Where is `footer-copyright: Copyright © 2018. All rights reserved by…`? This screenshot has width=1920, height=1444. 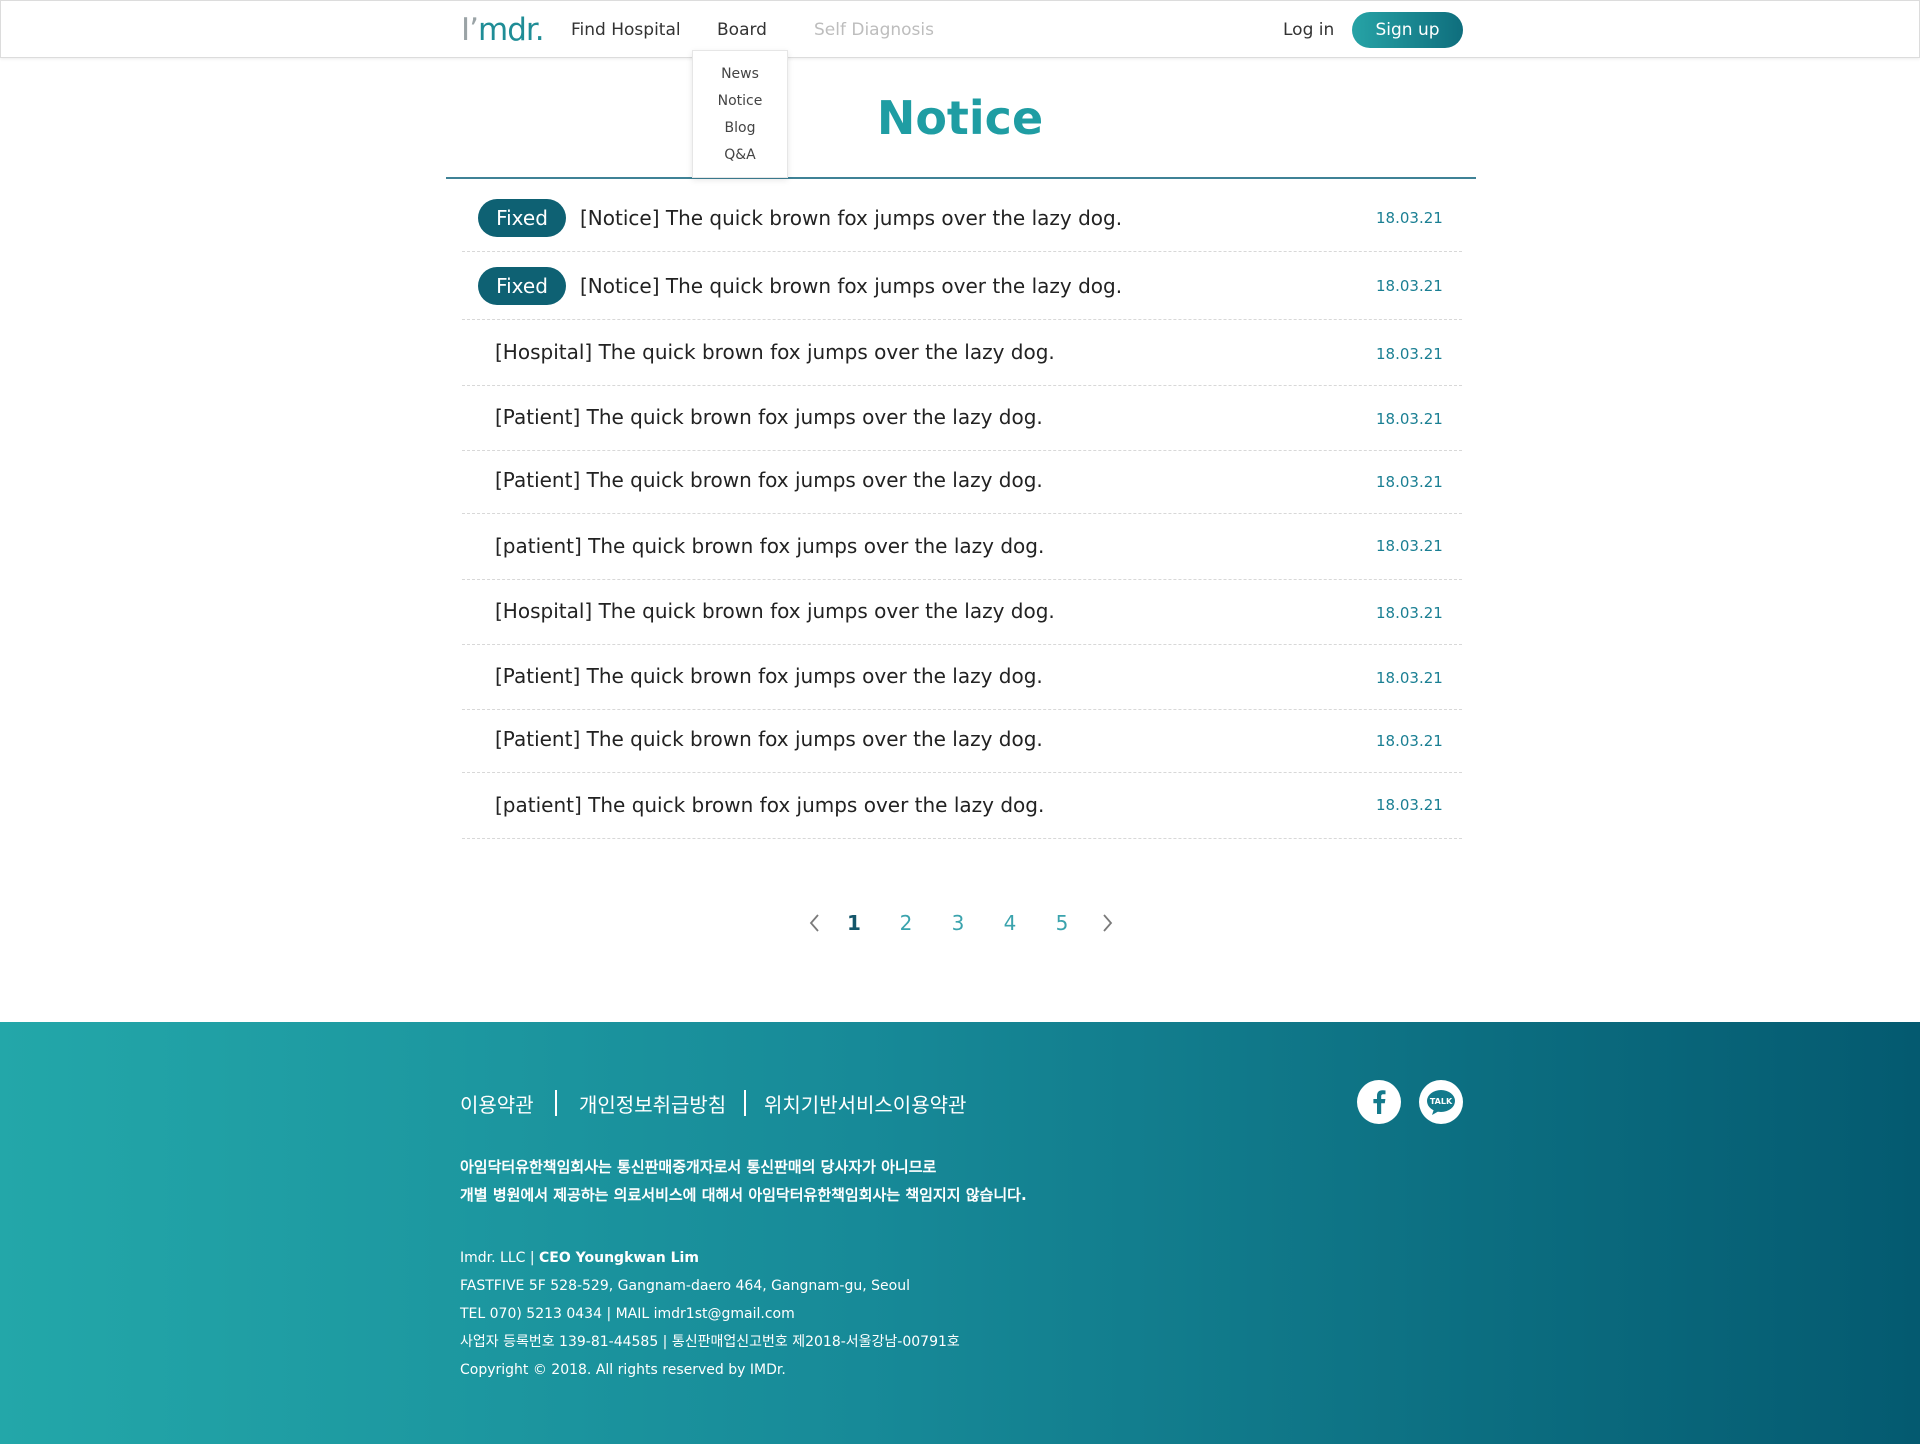
footer-copyright: Copyright © 2018. All rights reserved by… is located at coordinates (623, 1370).